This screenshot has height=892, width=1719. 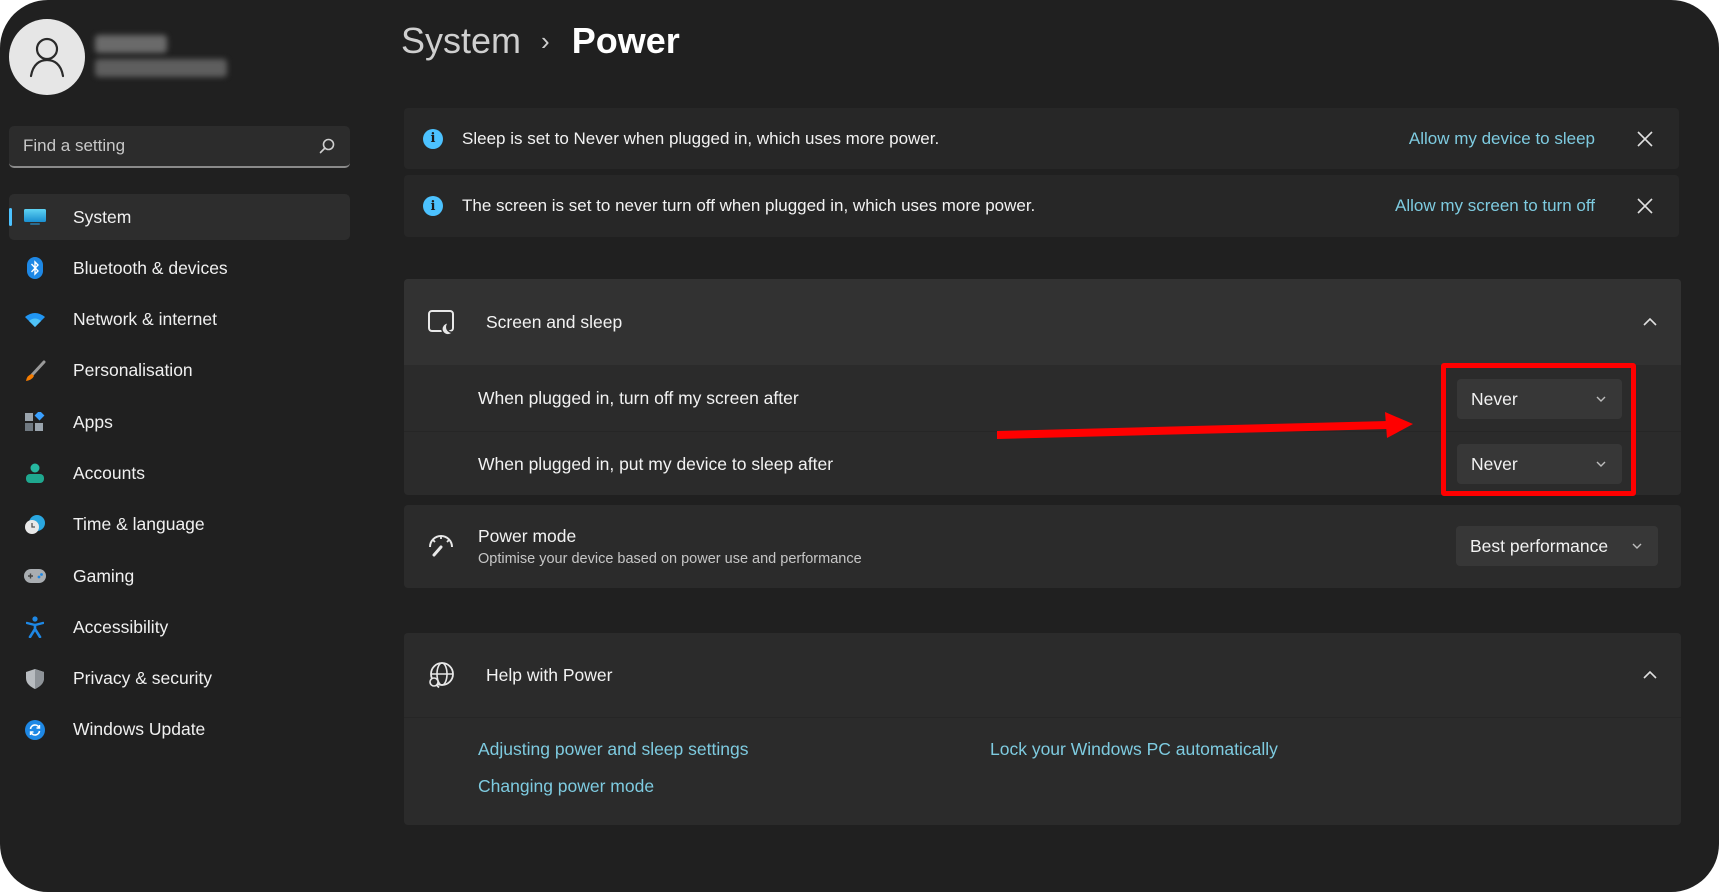 What do you see at coordinates (545, 40) in the screenshot?
I see `chevron-right-icon: ›` at bounding box center [545, 40].